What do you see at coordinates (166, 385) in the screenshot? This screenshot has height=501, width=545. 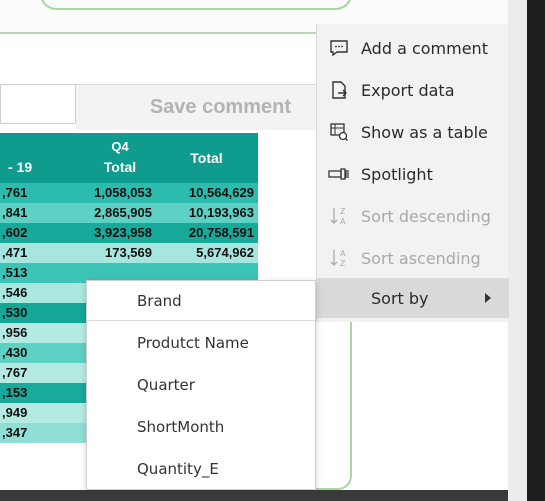 I see `submenu-item-label: Quarter` at bounding box center [166, 385].